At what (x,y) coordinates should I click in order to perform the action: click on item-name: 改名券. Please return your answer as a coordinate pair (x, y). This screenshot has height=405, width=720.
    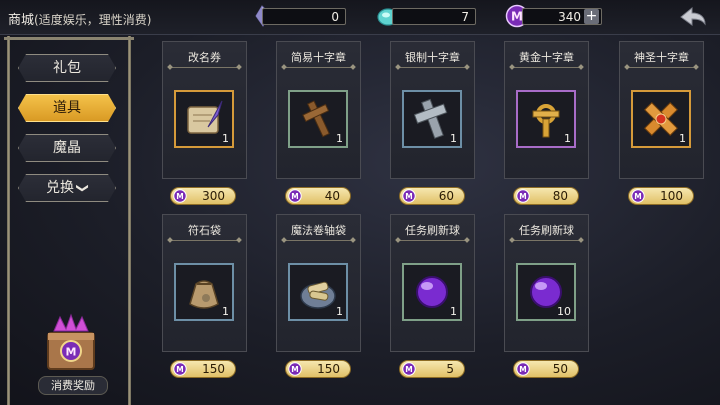
    Looking at the image, I should click on (204, 57).